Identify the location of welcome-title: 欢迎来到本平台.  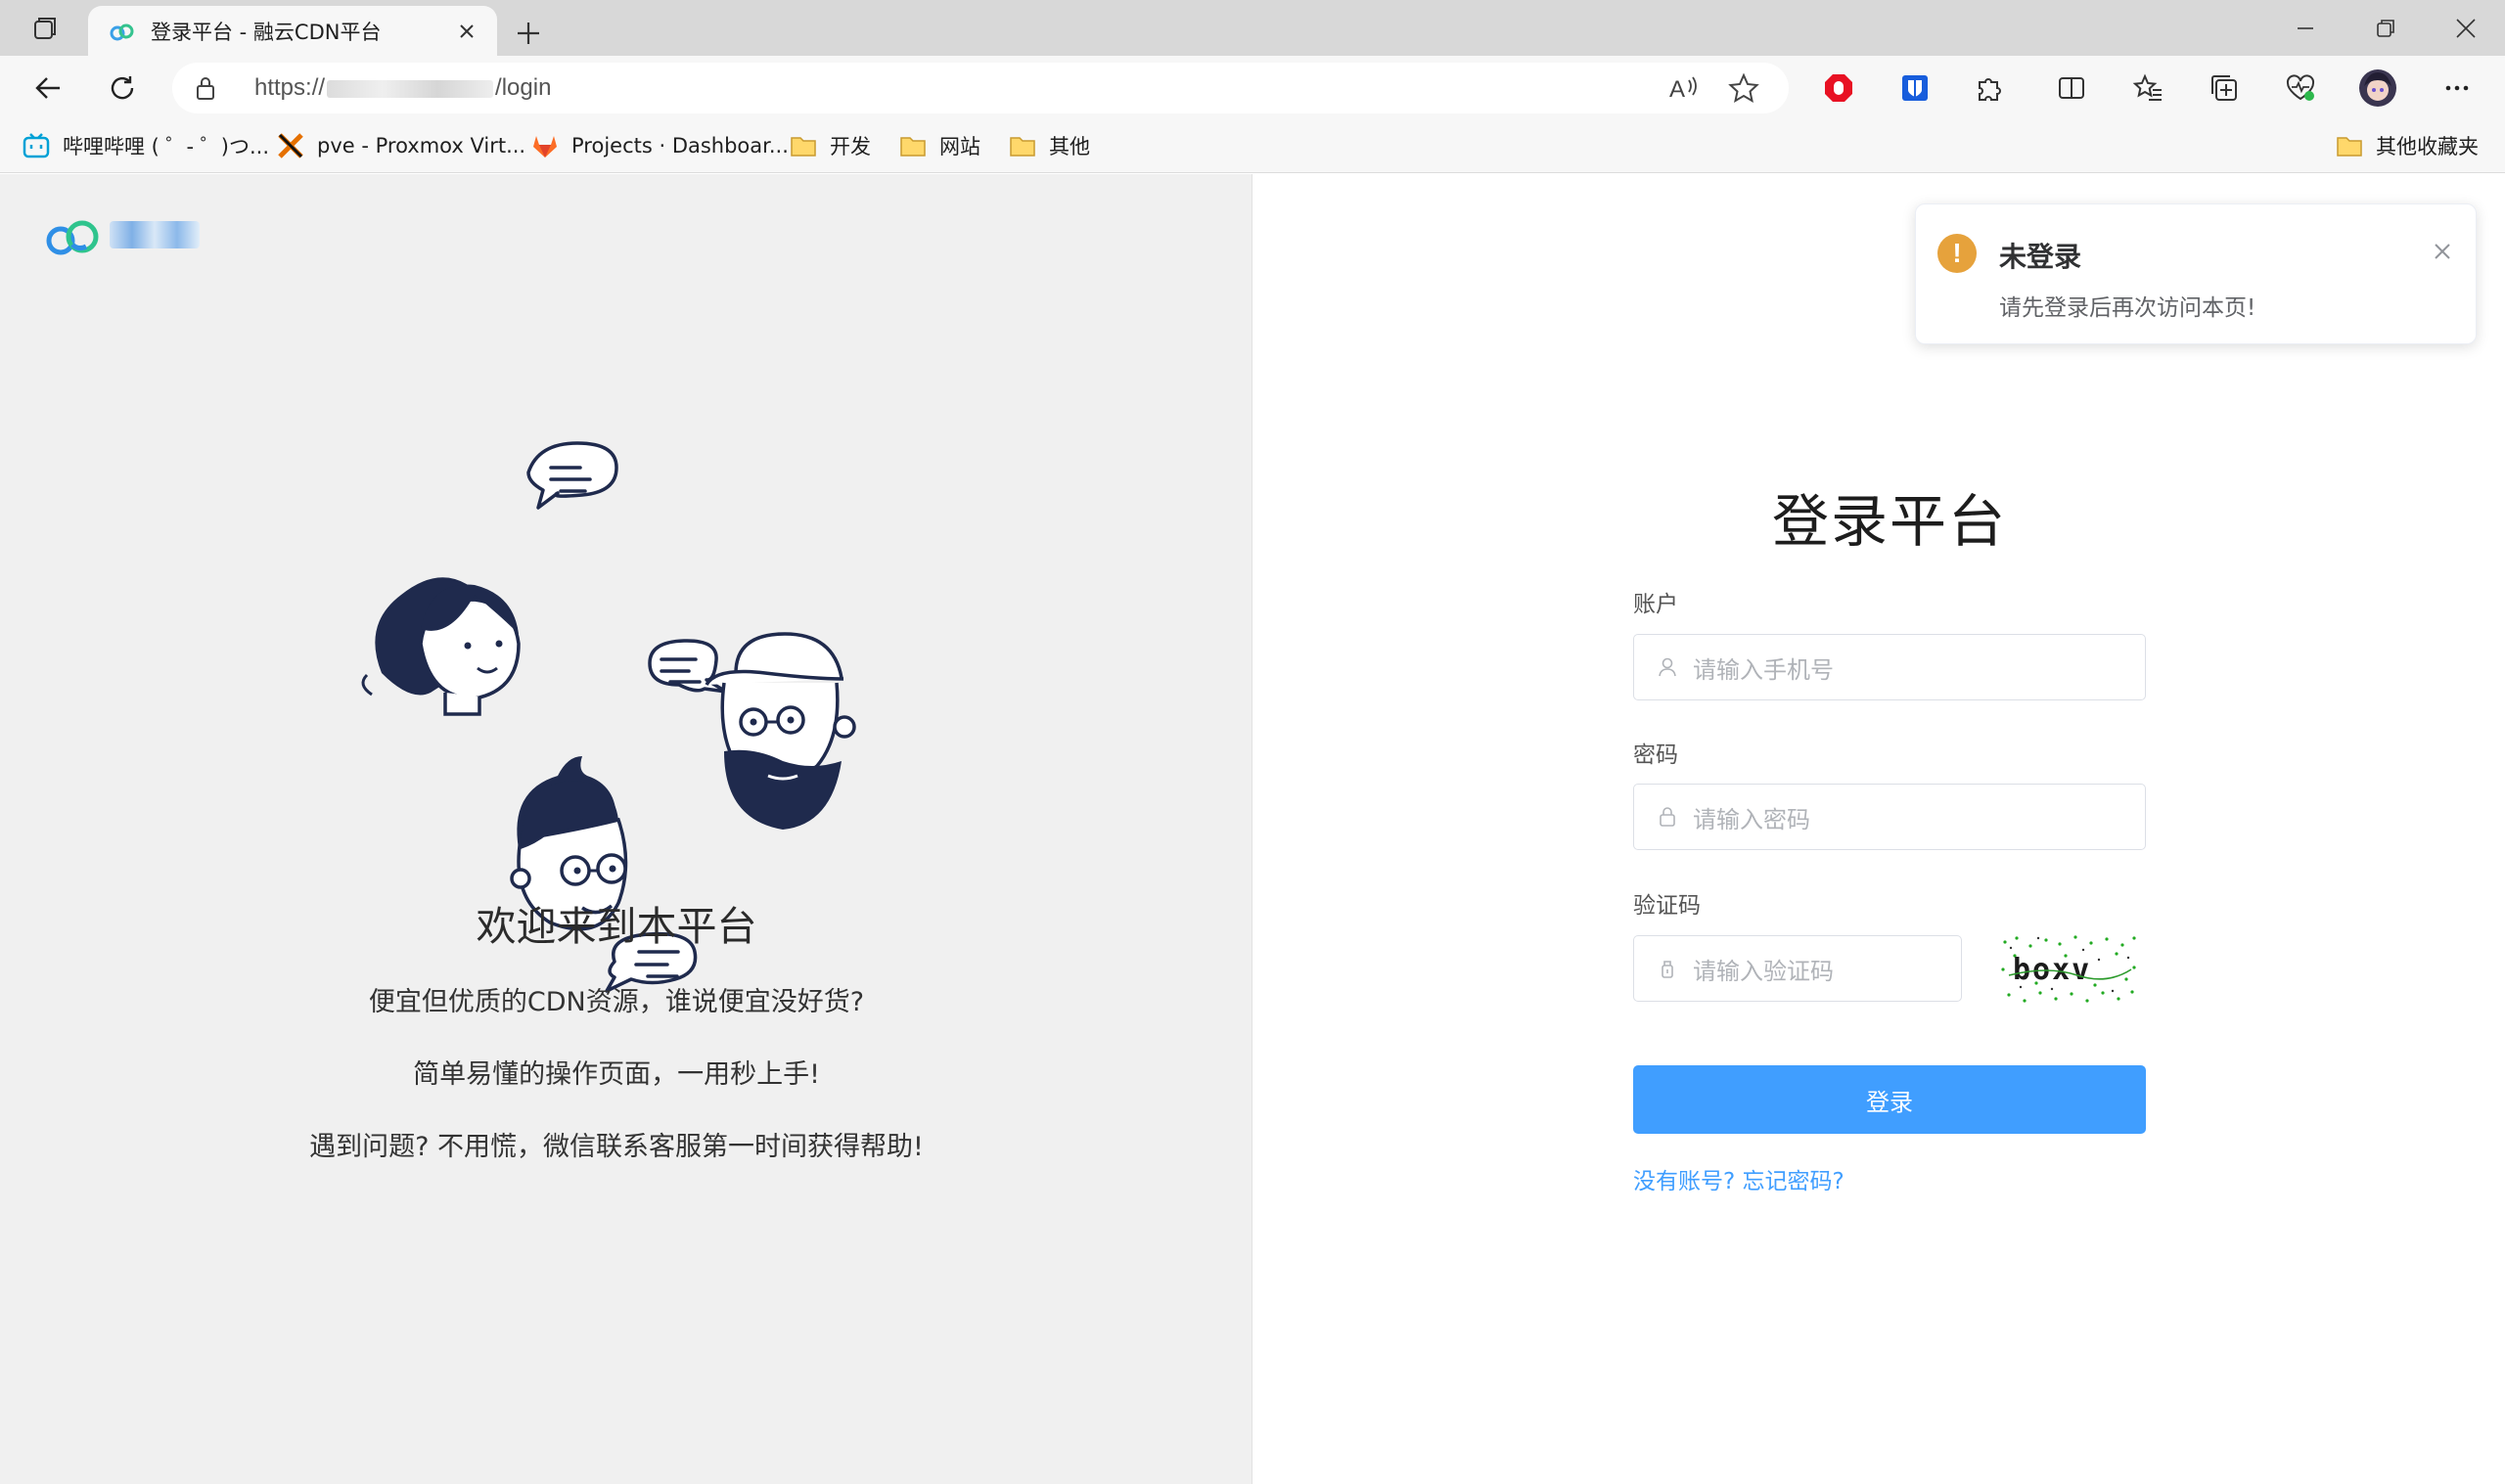
(616, 926).